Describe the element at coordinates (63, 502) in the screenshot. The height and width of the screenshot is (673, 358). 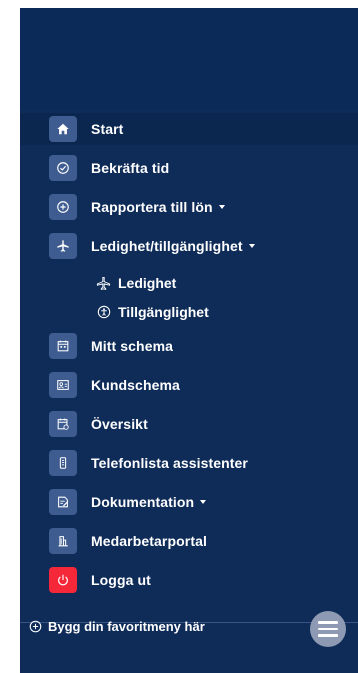
I see `document-edit-icon` at that location.